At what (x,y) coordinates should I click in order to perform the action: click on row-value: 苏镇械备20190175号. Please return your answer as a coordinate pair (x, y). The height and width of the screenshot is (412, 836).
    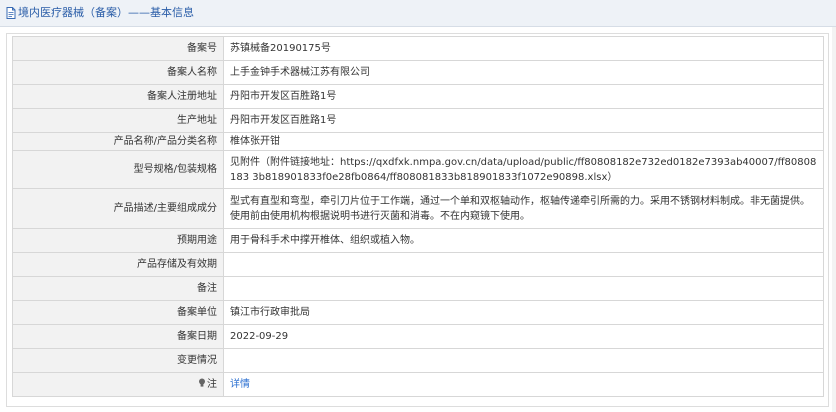
    Looking at the image, I should click on (523, 48).